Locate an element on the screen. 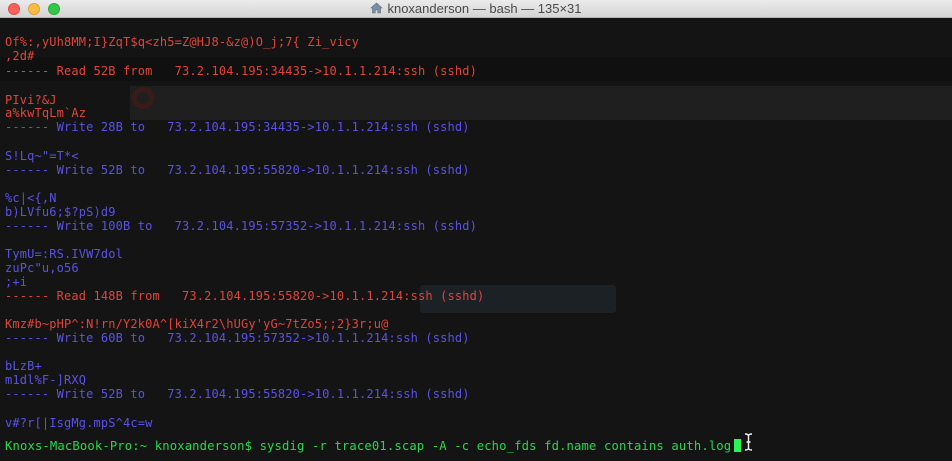 This screenshot has height=461, width=952. output-line: PIvi?&J is located at coordinates (31, 100).